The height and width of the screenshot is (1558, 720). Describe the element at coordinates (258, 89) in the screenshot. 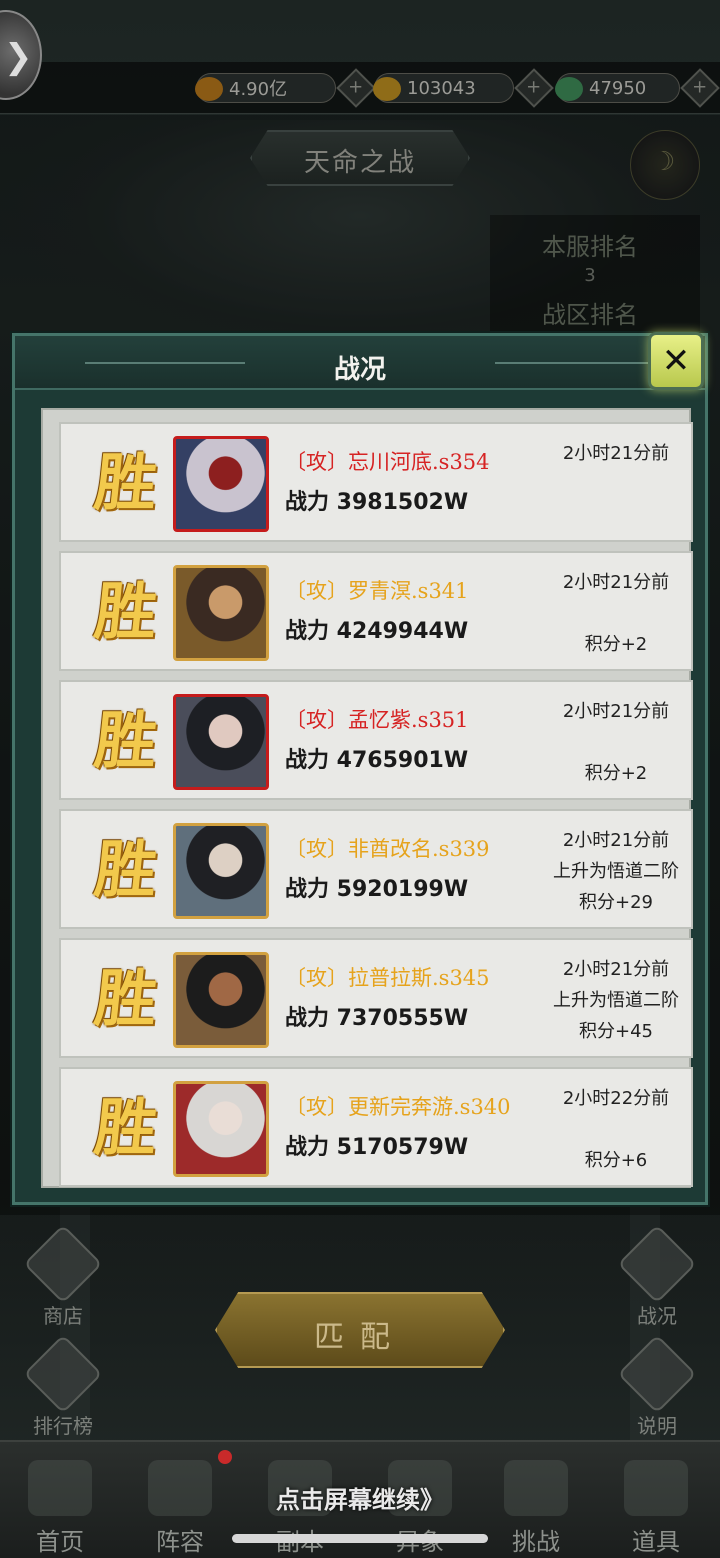

I see `copper-value: 4.90亿` at that location.